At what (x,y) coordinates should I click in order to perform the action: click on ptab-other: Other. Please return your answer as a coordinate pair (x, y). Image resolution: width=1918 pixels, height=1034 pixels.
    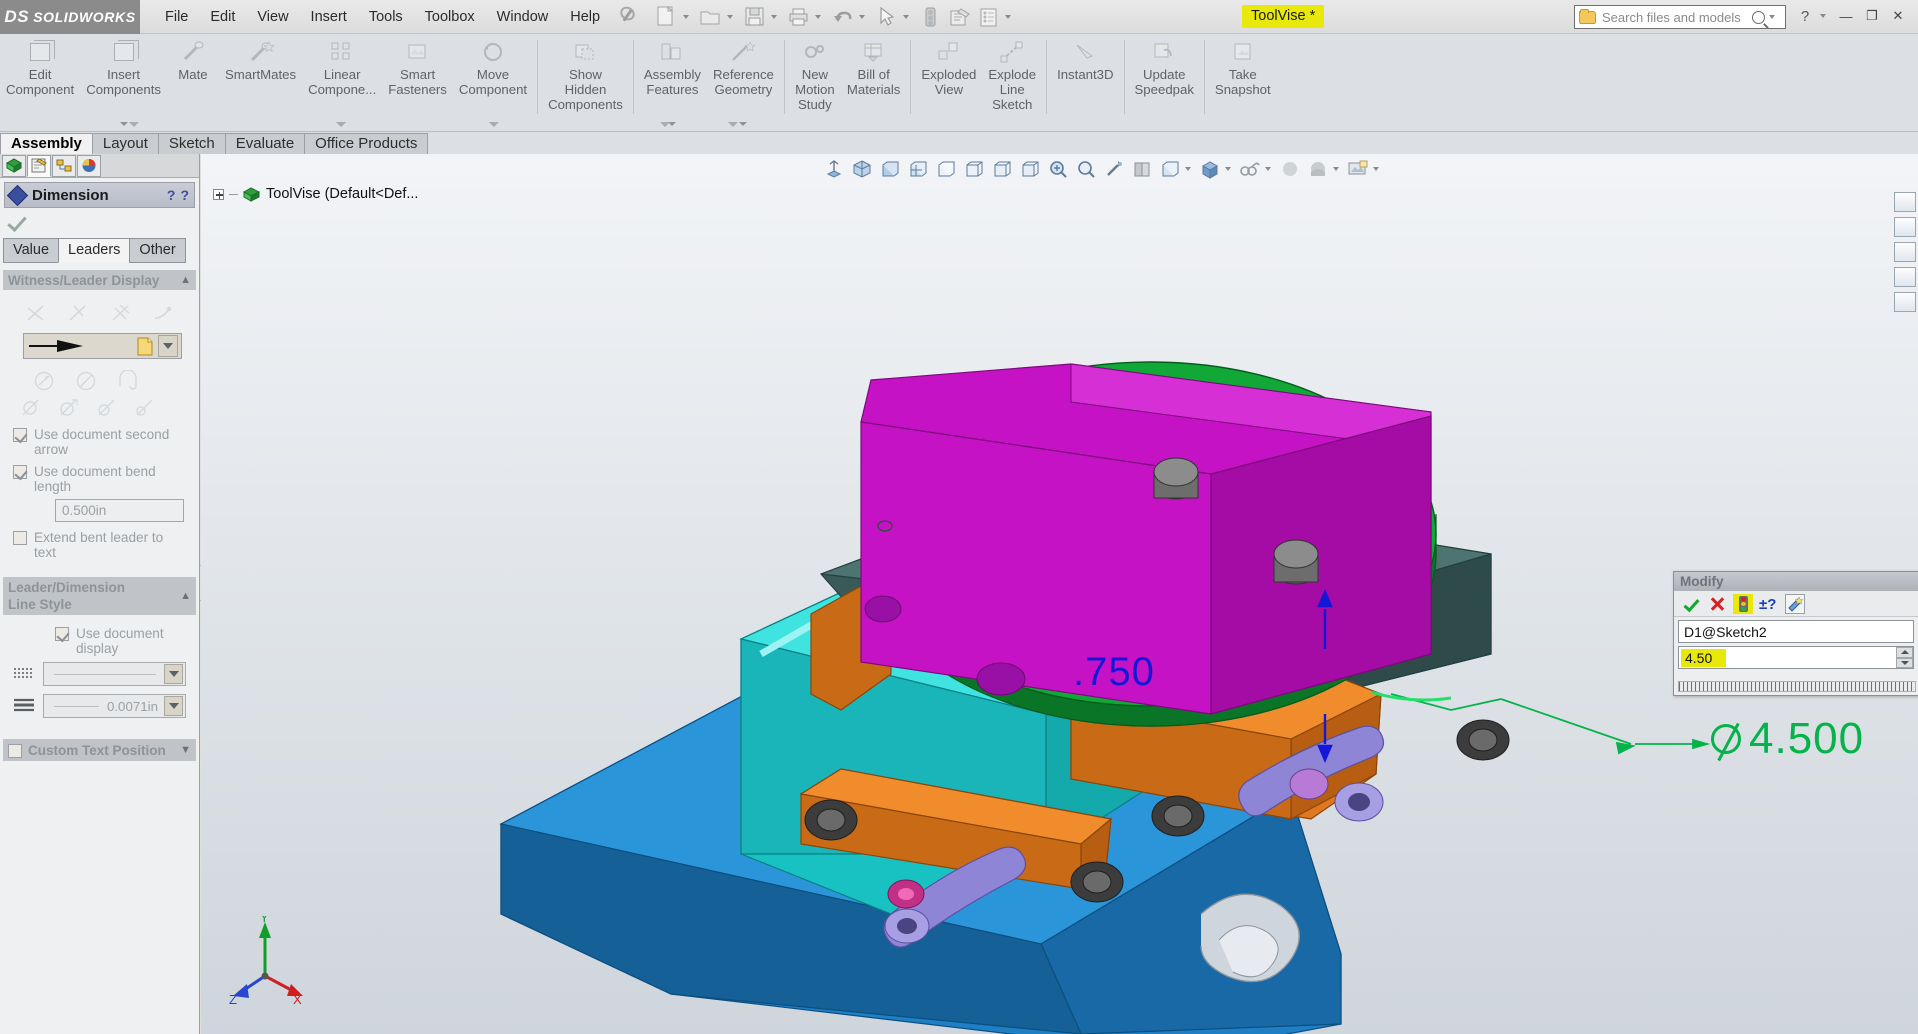
    Looking at the image, I should click on (157, 250).